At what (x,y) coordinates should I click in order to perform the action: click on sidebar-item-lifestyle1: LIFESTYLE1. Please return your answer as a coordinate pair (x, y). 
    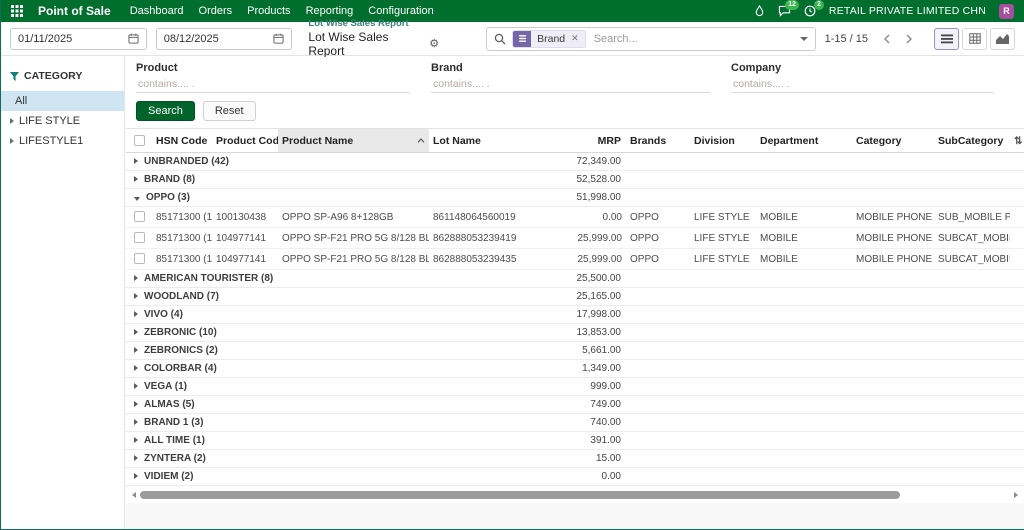
    Looking at the image, I should click on (62, 141).